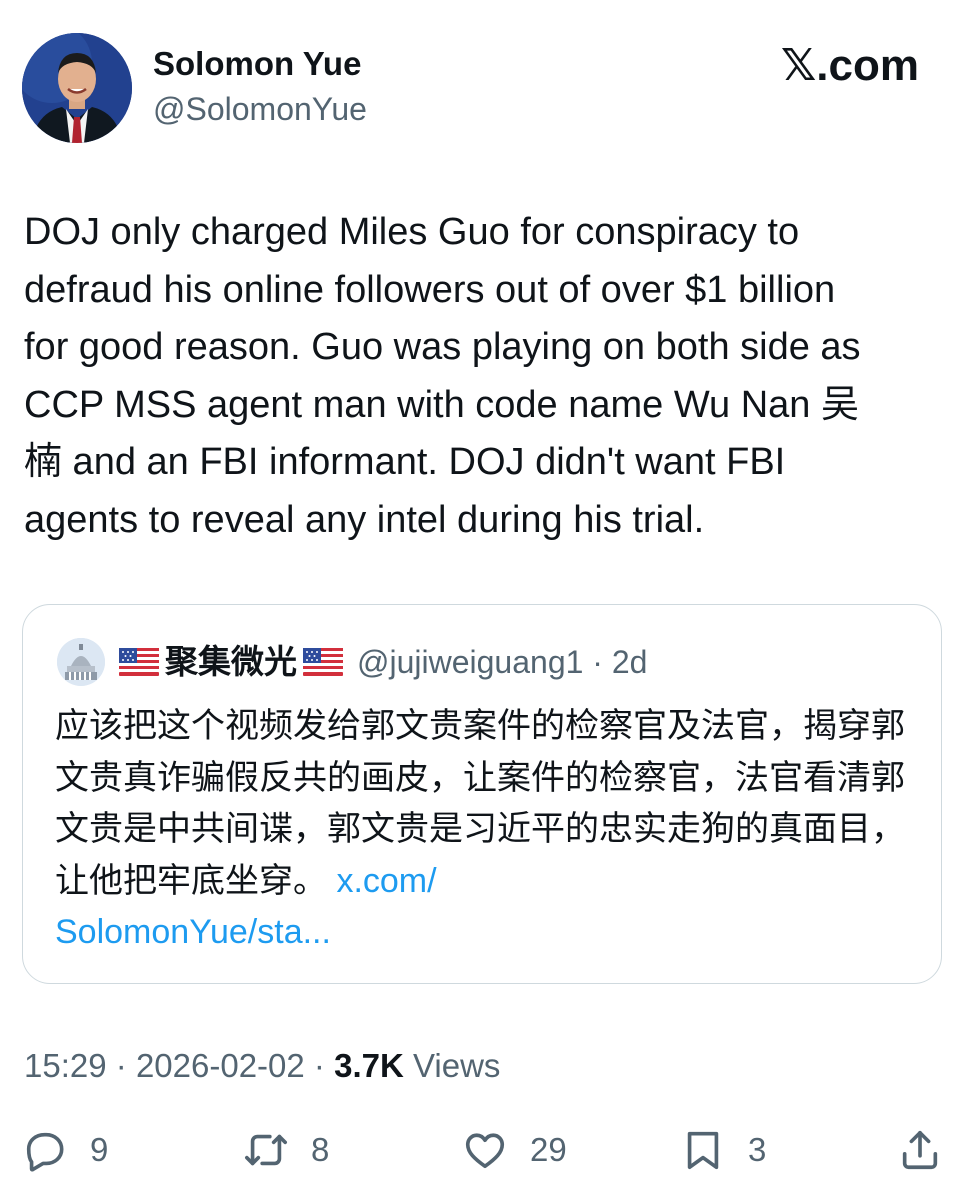 The height and width of the screenshot is (1200, 967). I want to click on share-icon, so click(920, 1150).